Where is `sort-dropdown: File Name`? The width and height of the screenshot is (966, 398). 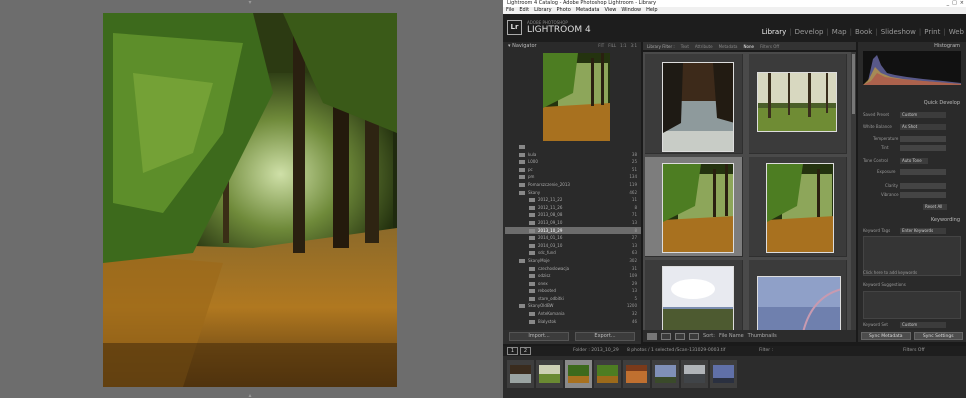 sort-dropdown: File Name is located at coordinates (731, 336).